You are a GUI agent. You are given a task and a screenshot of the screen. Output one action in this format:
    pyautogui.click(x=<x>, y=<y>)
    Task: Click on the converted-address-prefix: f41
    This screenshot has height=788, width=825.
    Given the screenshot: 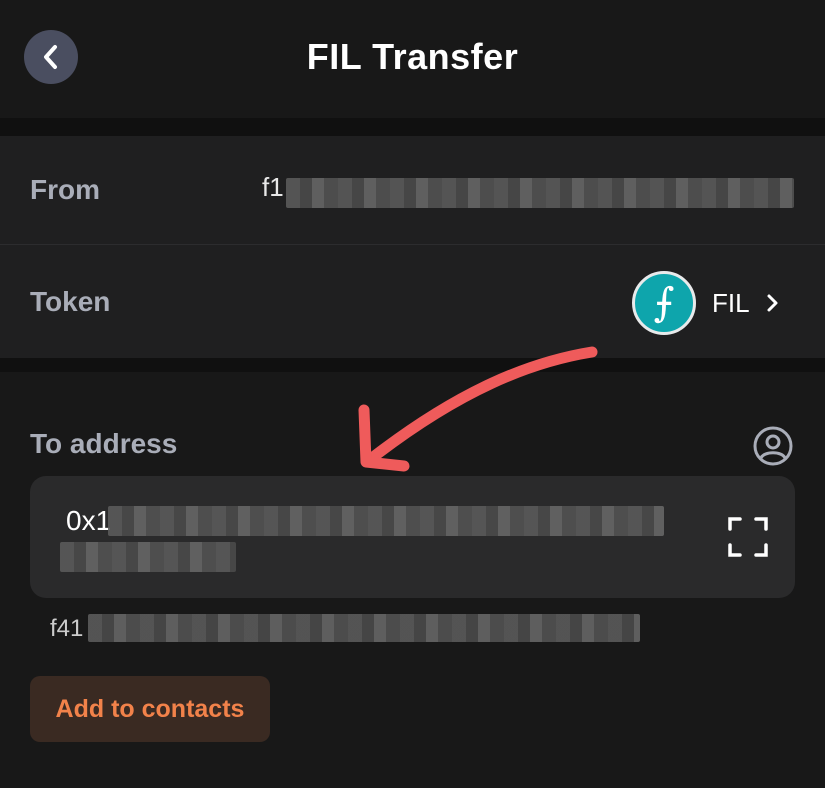 What is the action you would take?
    pyautogui.click(x=67, y=628)
    